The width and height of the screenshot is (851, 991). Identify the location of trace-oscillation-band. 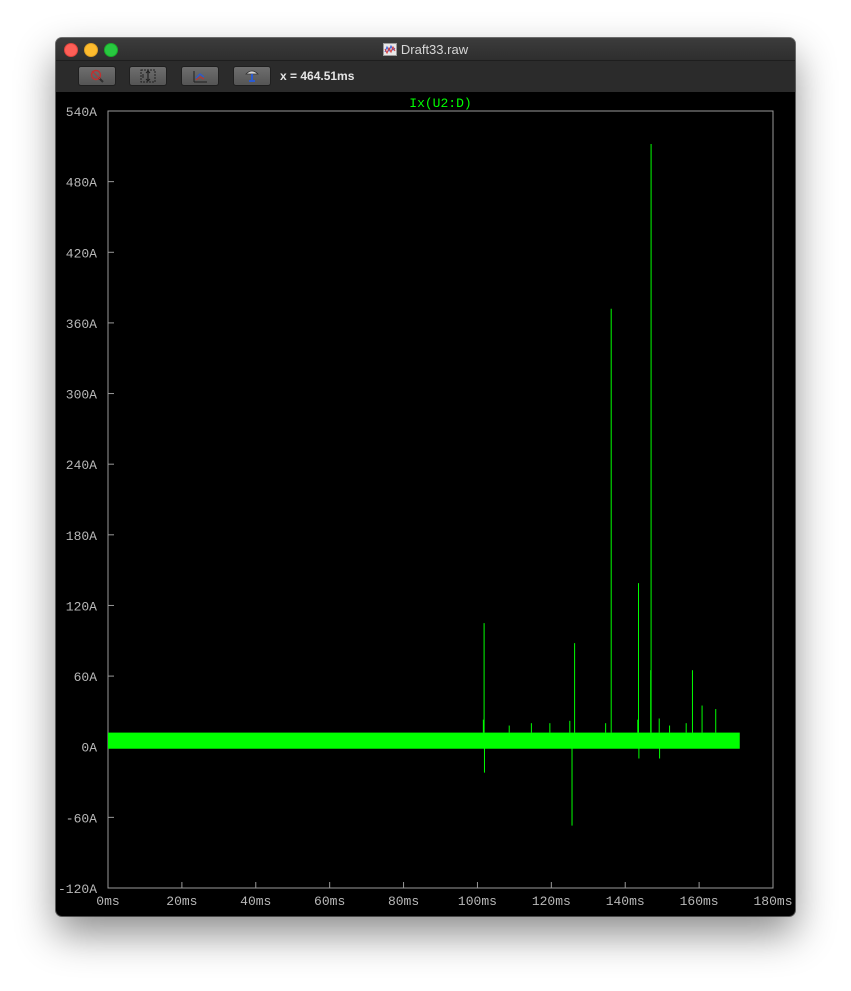
(424, 740).